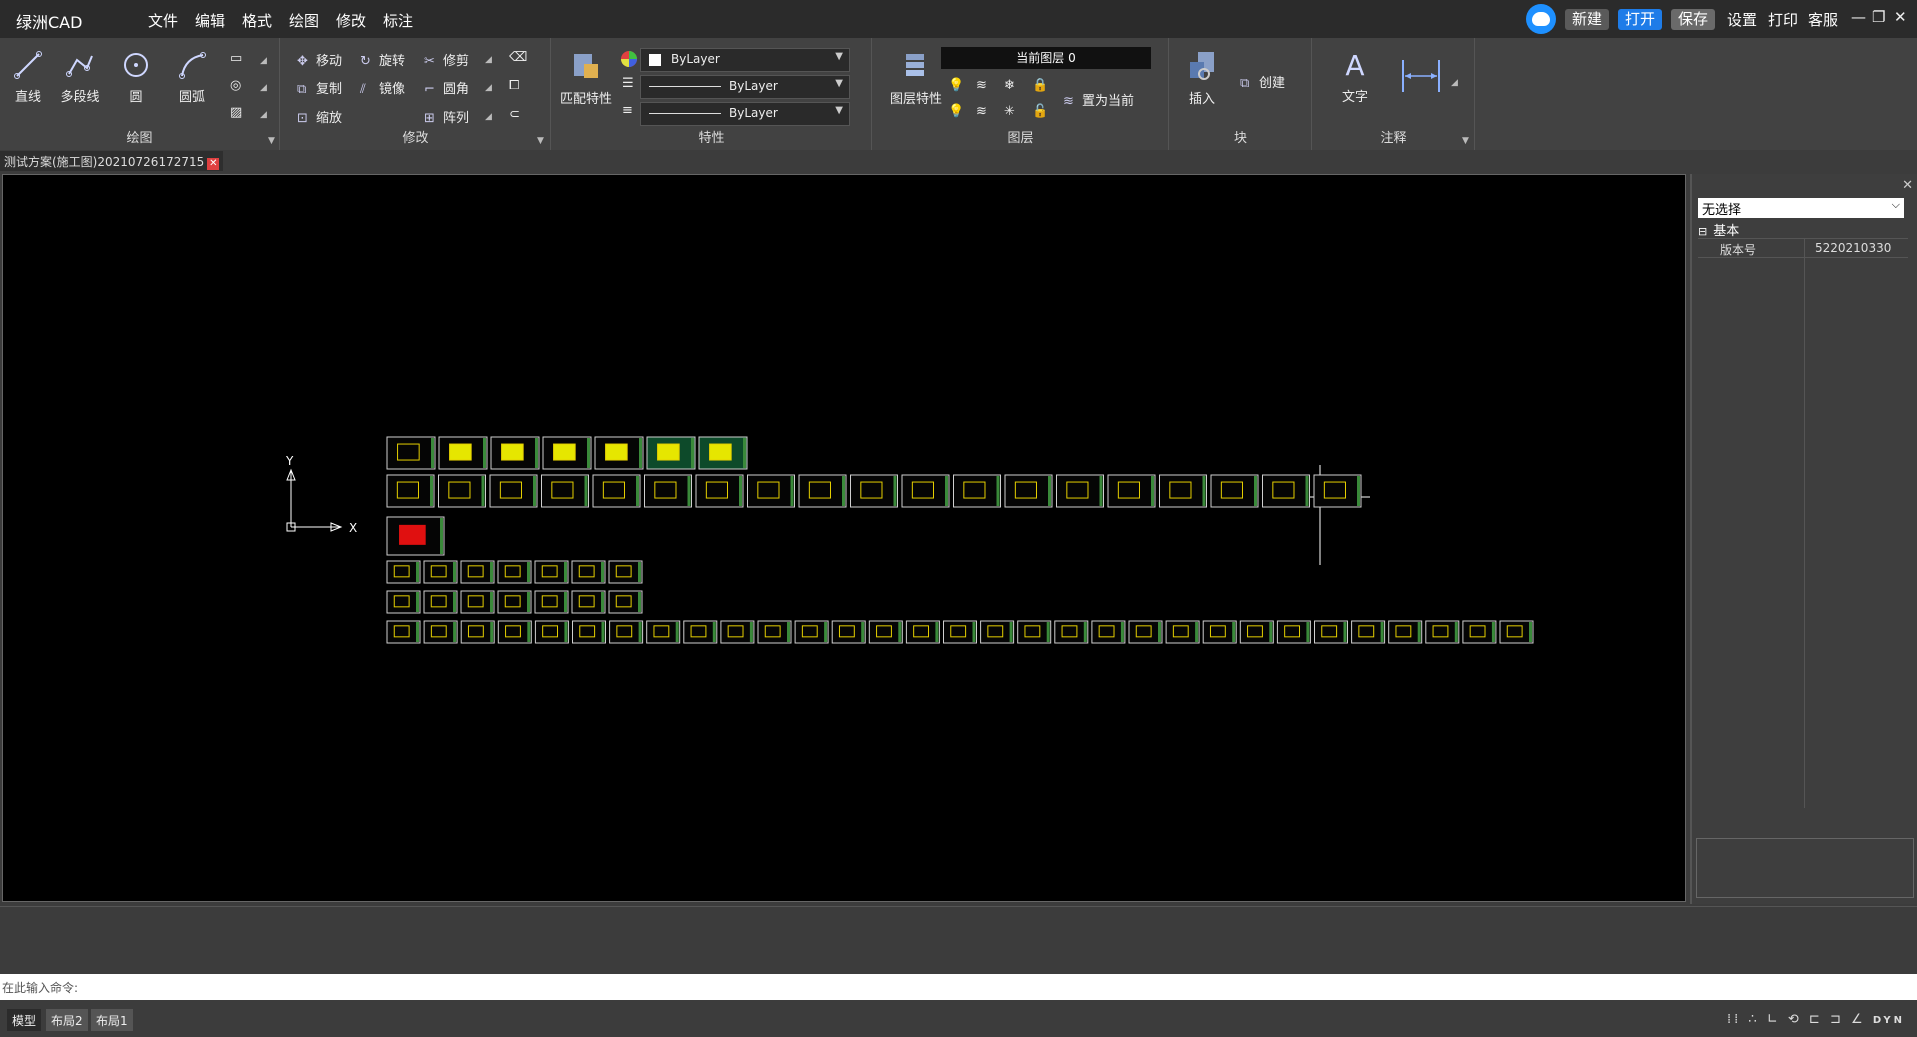  What do you see at coordinates (1394, 94) in the screenshot?
I see `annotation-group: A 文字 ◢ 注释 ▼` at bounding box center [1394, 94].